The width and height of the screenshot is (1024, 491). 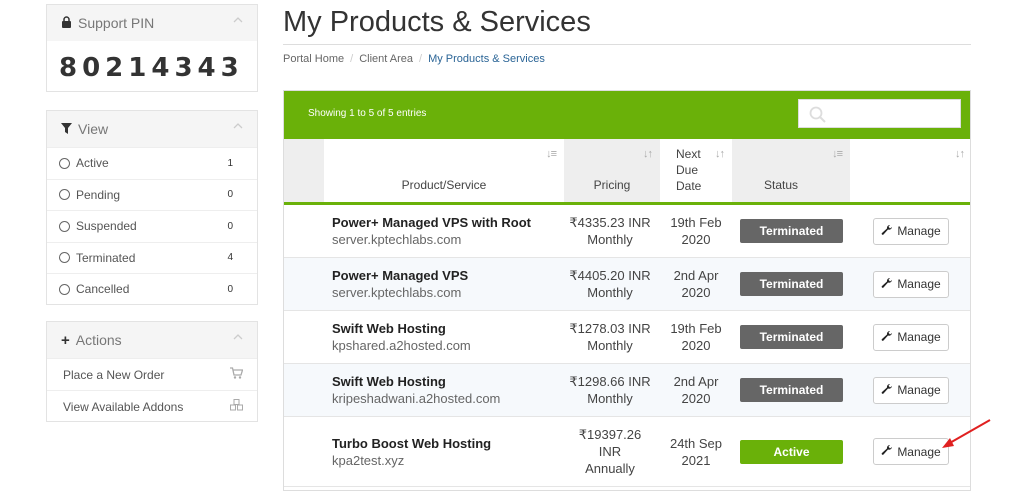 I want to click on pricing-cell: ₹1278.03 INR Monthly, so click(x=610, y=337).